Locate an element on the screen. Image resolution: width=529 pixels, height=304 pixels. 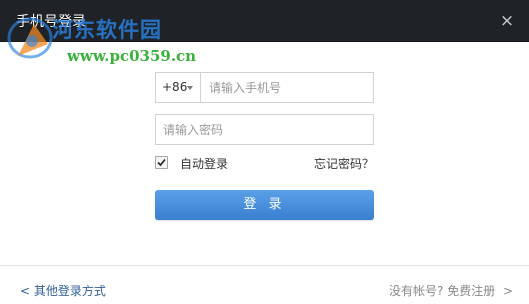
country-code-select: +86 is located at coordinates (178, 87).